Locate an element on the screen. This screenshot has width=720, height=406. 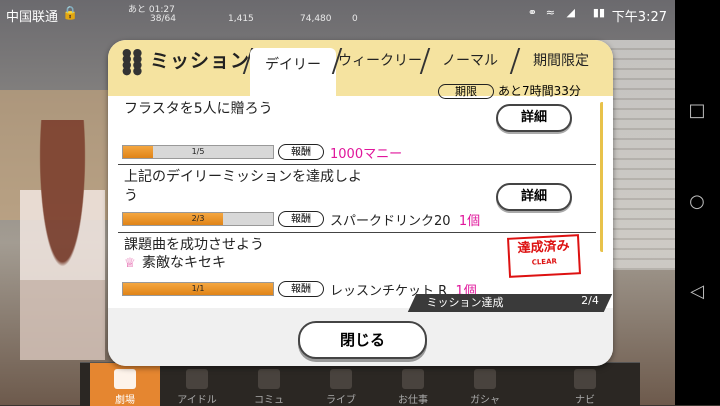
reward-amount: 1個 is located at coordinates (469, 221).